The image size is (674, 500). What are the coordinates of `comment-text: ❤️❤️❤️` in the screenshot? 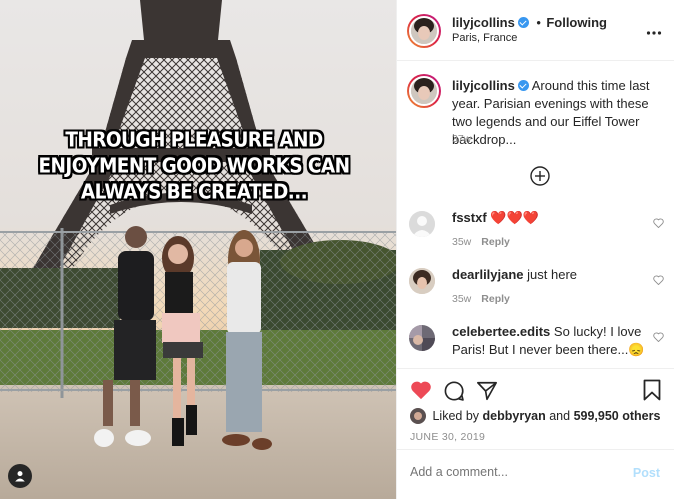 It's located at (514, 217).